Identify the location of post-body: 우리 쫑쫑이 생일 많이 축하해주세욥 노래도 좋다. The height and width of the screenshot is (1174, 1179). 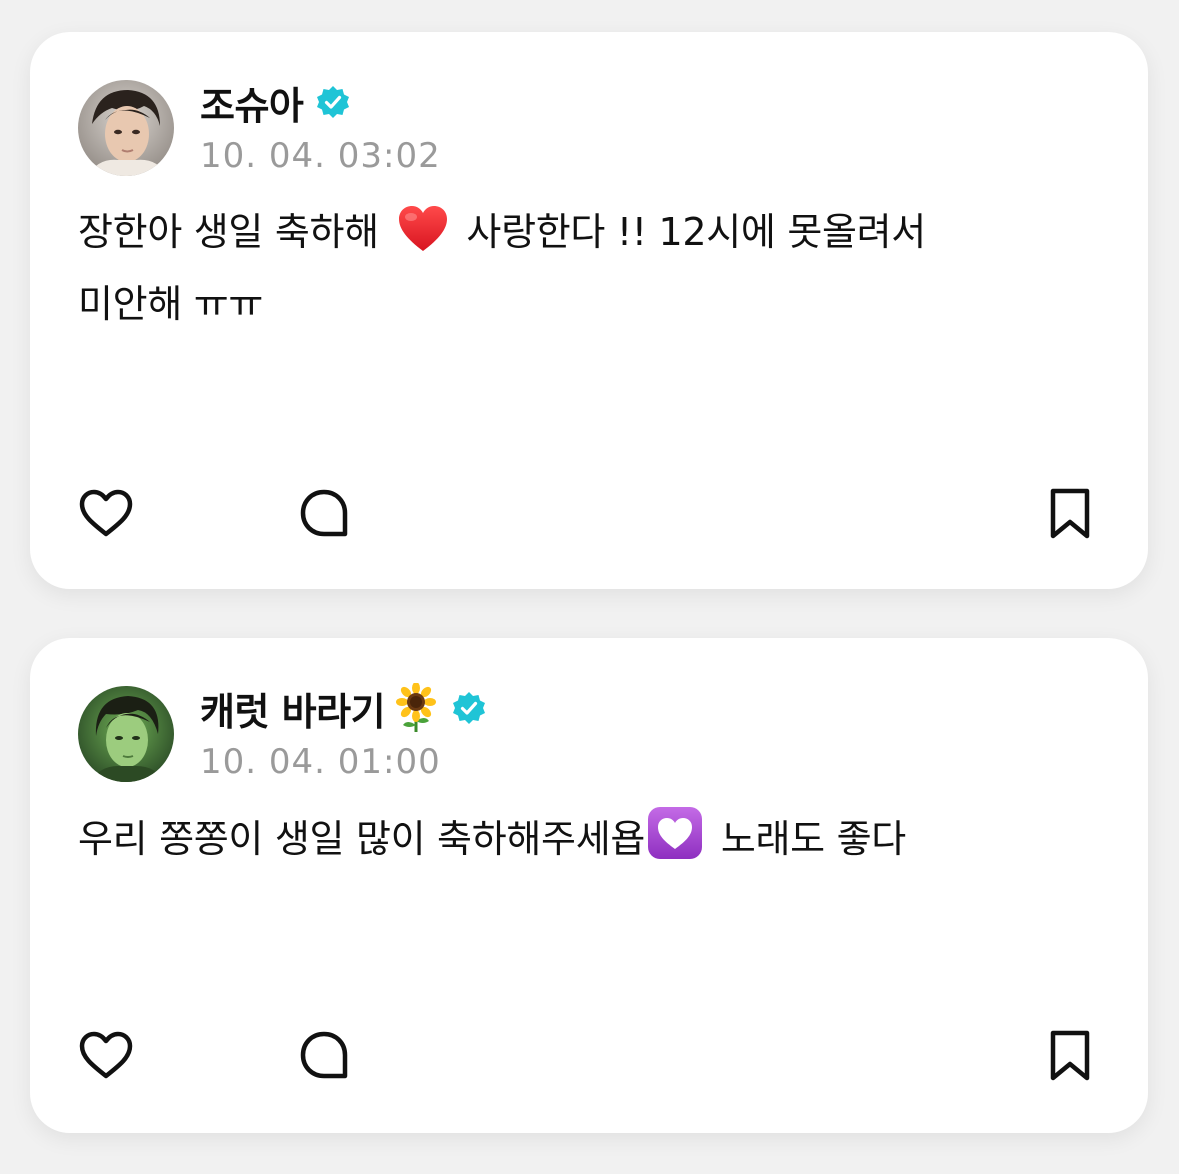
(573, 842).